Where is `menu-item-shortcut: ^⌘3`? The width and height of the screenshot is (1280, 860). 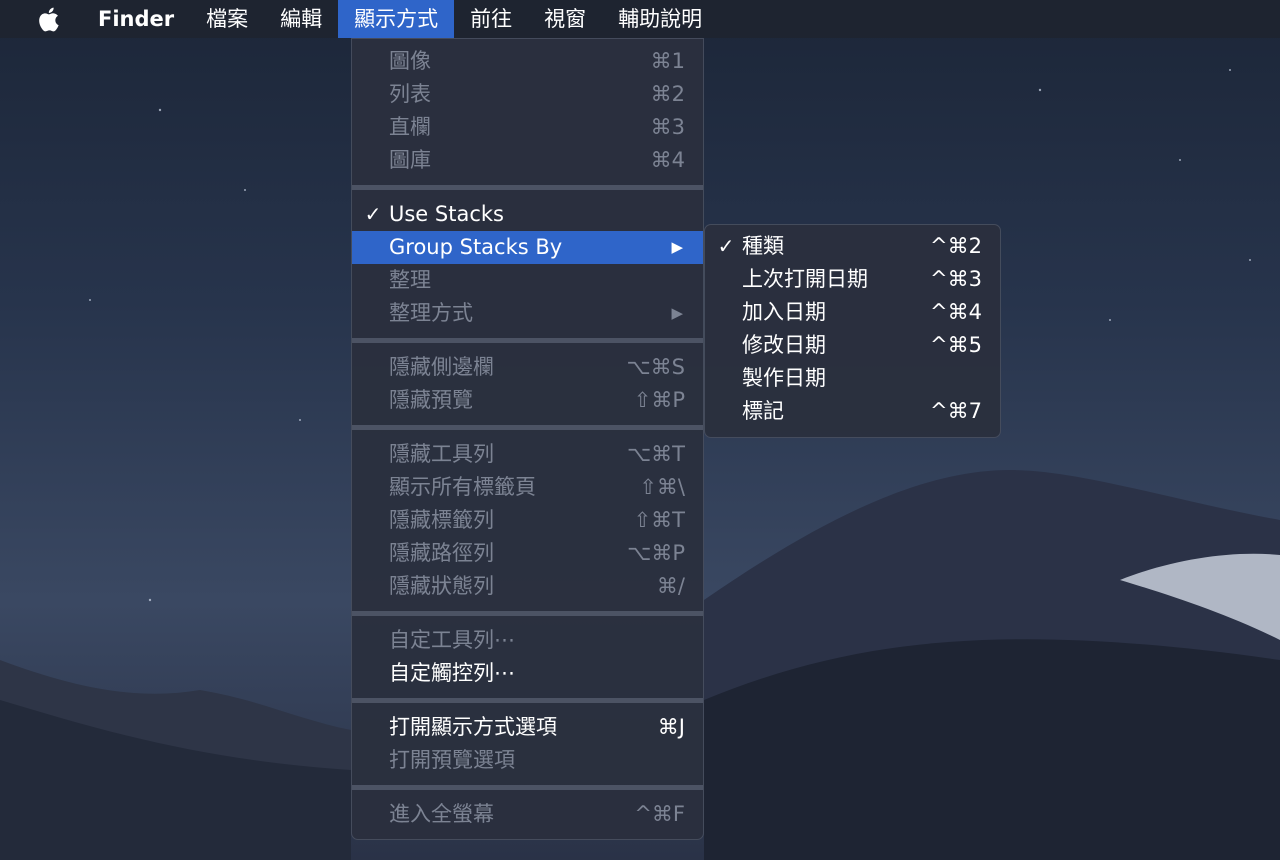
menu-item-shortcut: ^⌘3 is located at coordinates (956, 279).